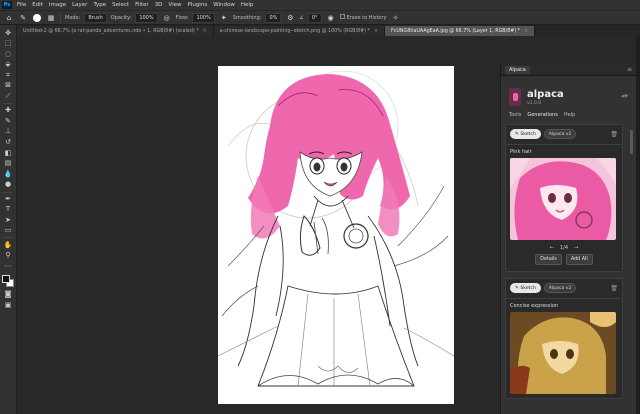 Image resolution: width=640 pixels, height=414 pixels. I want to click on add-all-button: Add All, so click(579, 259).